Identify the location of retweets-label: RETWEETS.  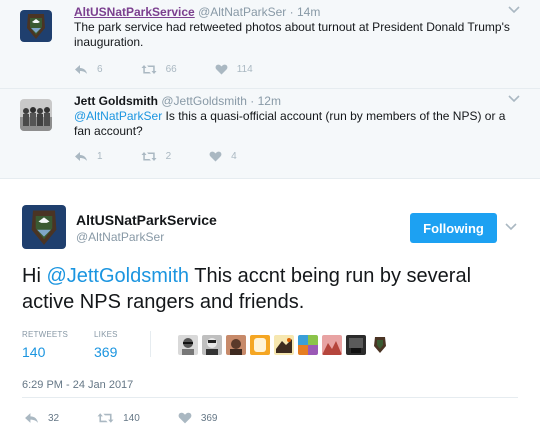
(45, 334).